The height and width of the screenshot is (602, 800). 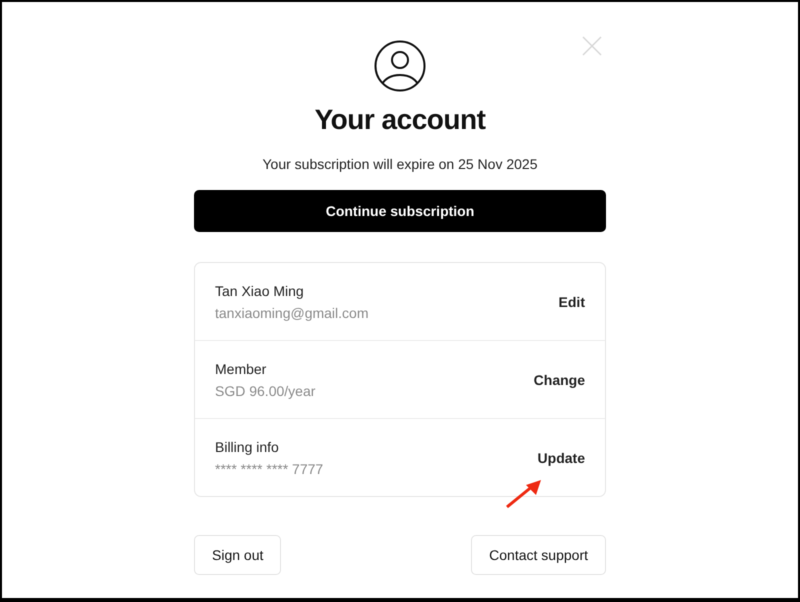 I want to click on close-icon, so click(x=592, y=46).